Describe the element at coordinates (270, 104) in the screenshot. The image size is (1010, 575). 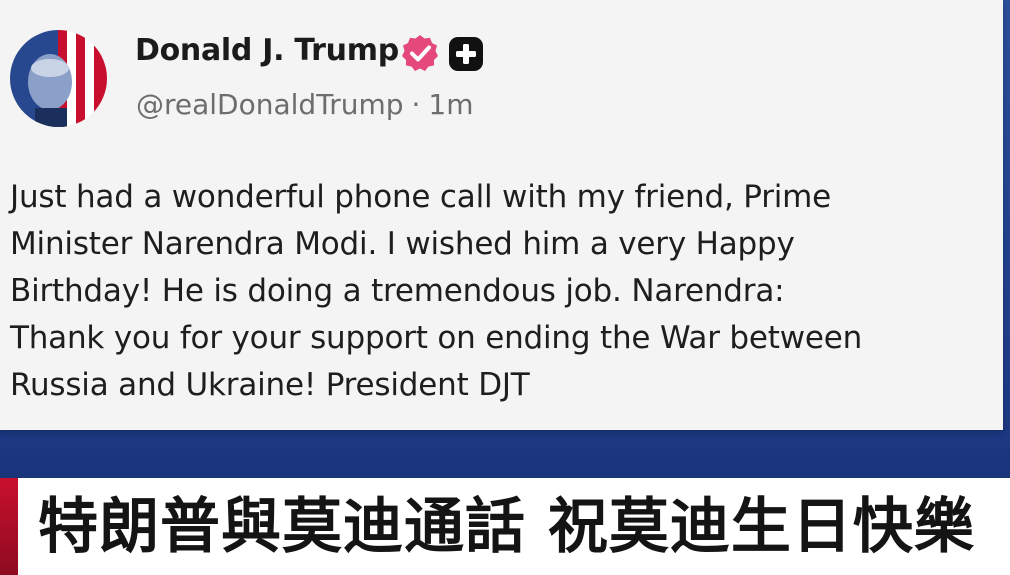
I see `author-handle: @realDonaldTrump` at that location.